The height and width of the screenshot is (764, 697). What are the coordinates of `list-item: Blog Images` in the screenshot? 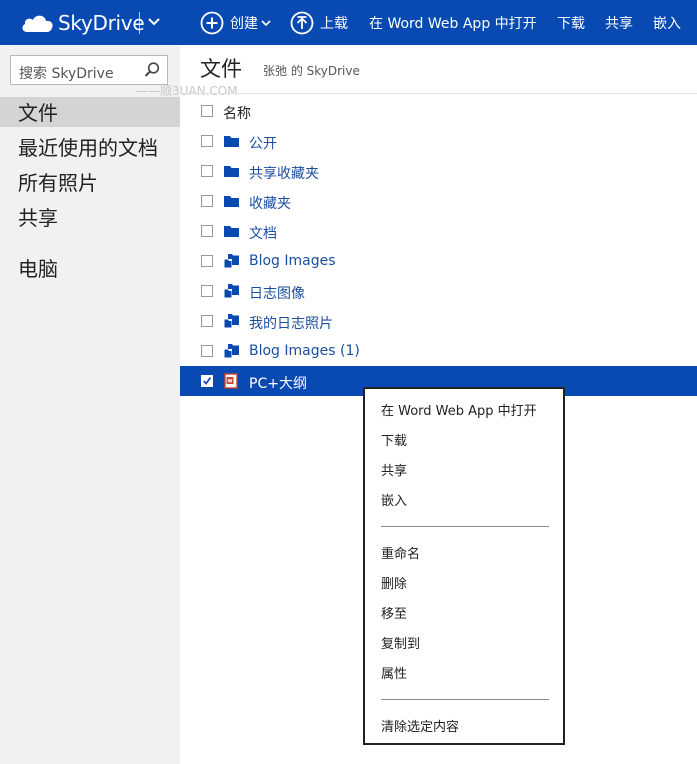 It's located at (438, 261).